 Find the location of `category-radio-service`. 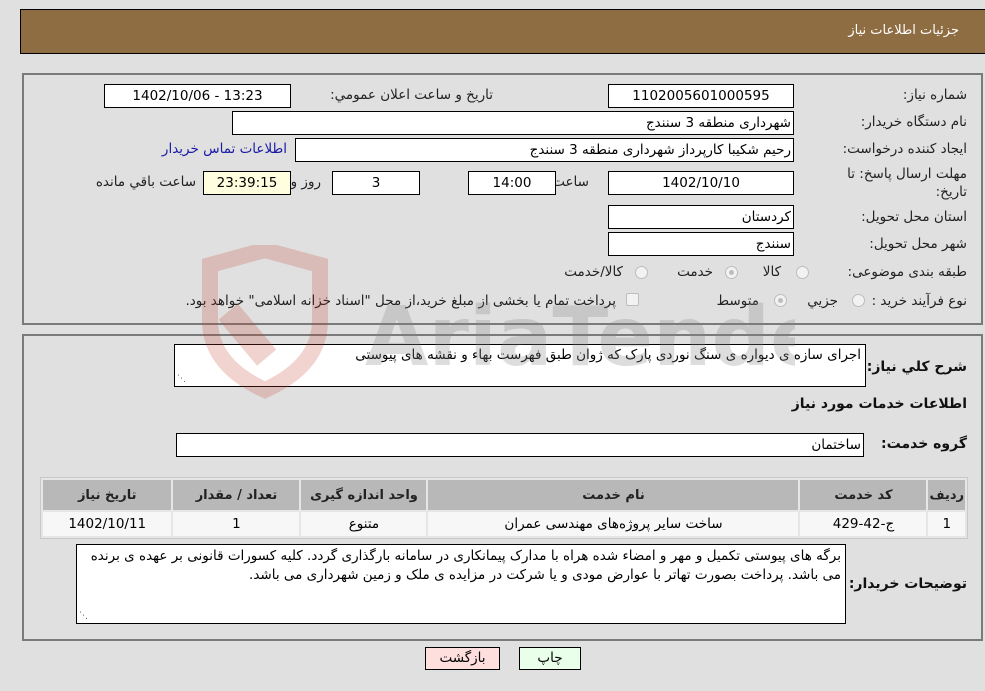

category-radio-service is located at coordinates (731, 272).